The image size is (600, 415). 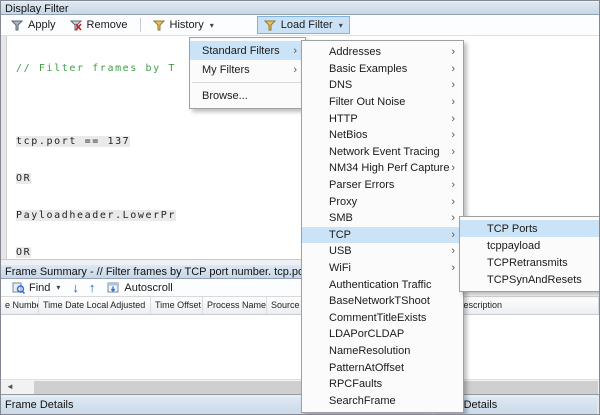 I want to click on menu-item-basic-examples: Basic Examples ›, so click(x=382, y=69).